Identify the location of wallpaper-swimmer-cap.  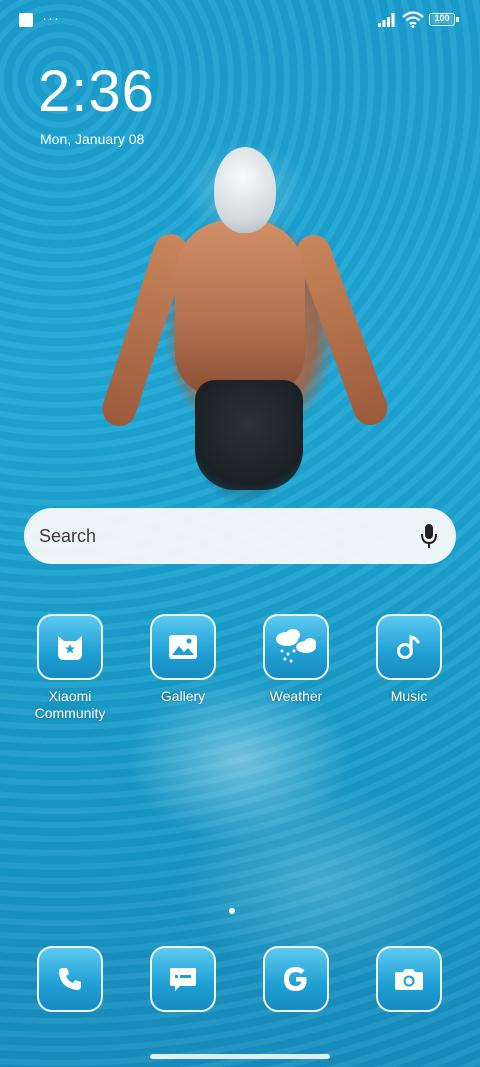
(245, 190).